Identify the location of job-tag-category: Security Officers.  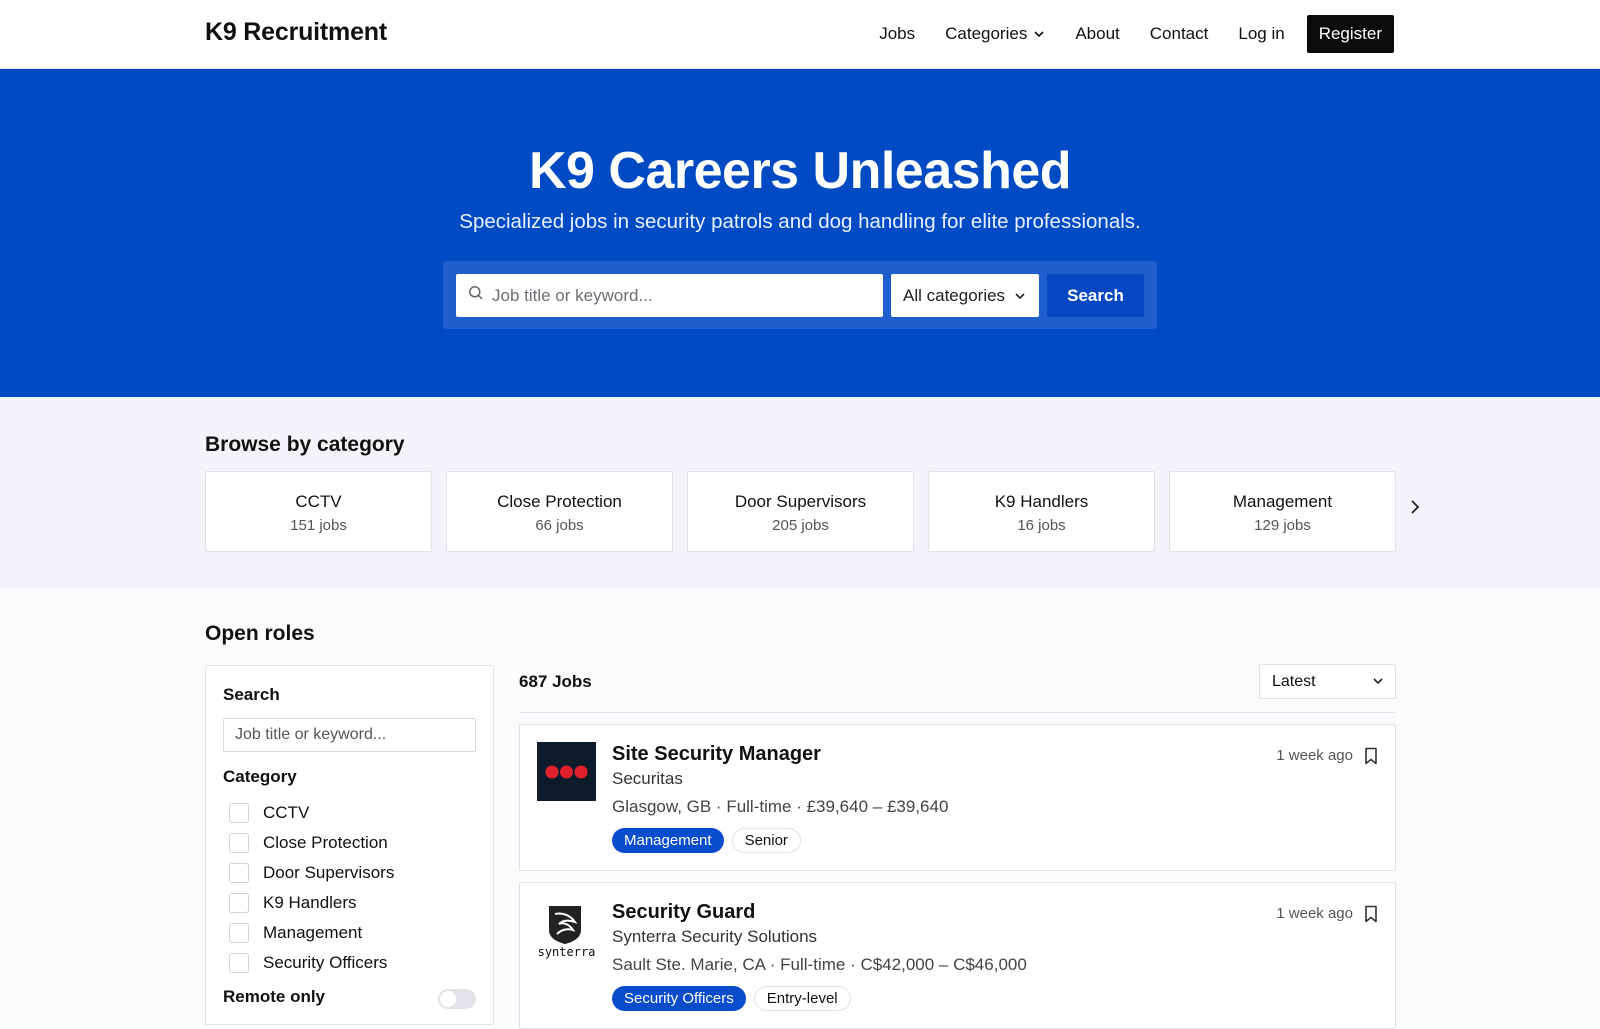
(679, 998).